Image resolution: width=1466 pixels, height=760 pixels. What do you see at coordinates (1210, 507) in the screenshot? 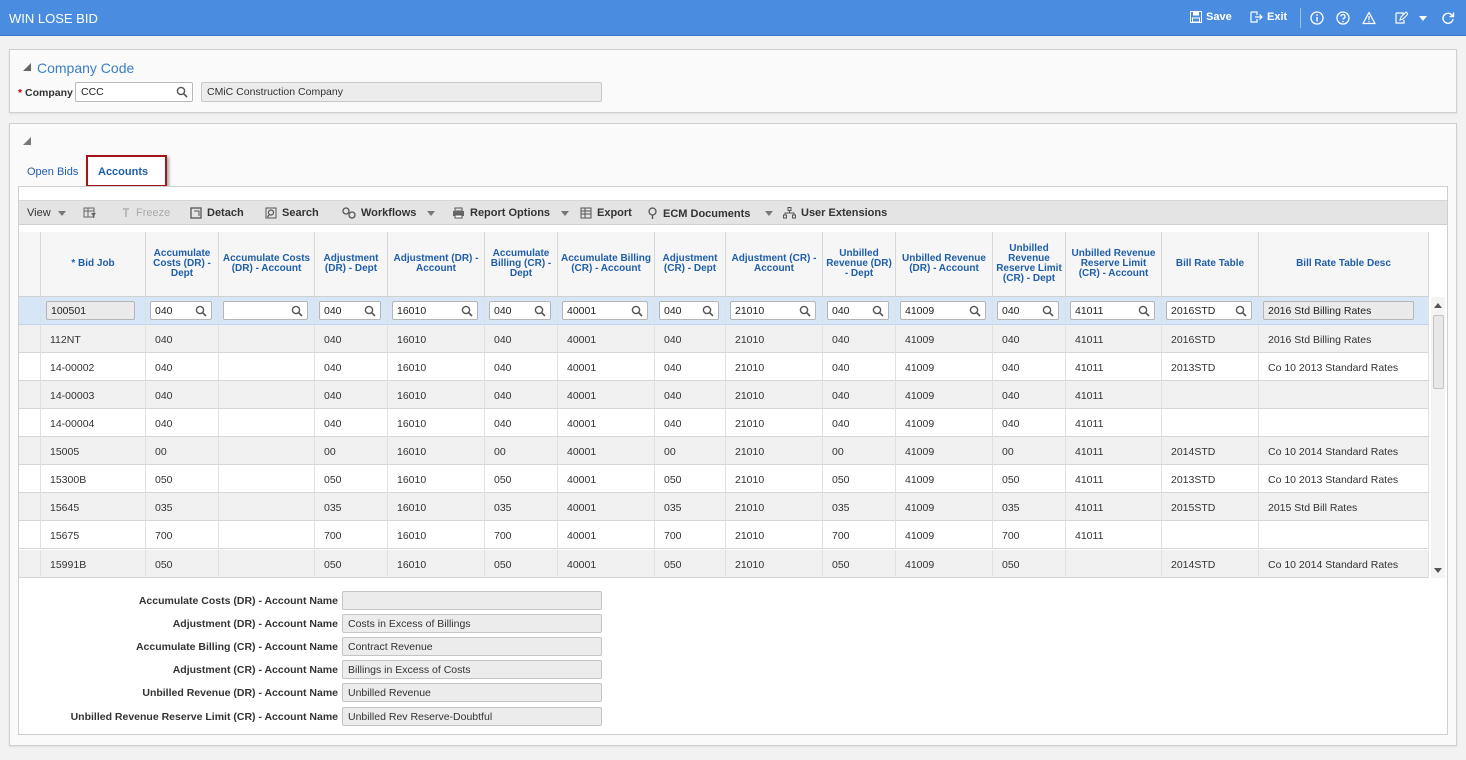
I see `cell-bill-rate-table: 2015STD` at bounding box center [1210, 507].